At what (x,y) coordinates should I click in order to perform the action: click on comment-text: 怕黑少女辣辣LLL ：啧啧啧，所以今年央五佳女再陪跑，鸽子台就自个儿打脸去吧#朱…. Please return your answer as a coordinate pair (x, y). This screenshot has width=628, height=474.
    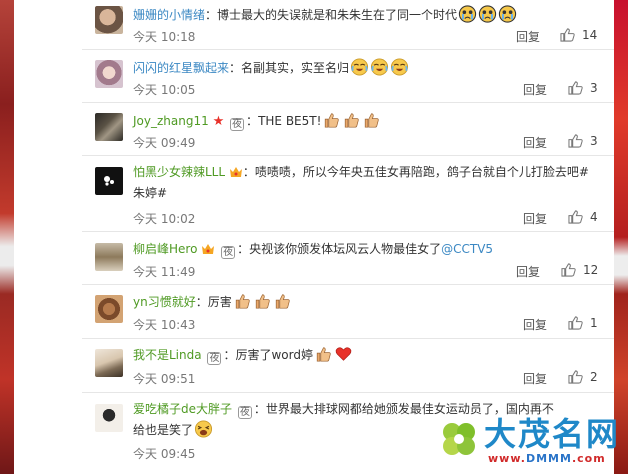
    Looking at the image, I should click on (361, 182).